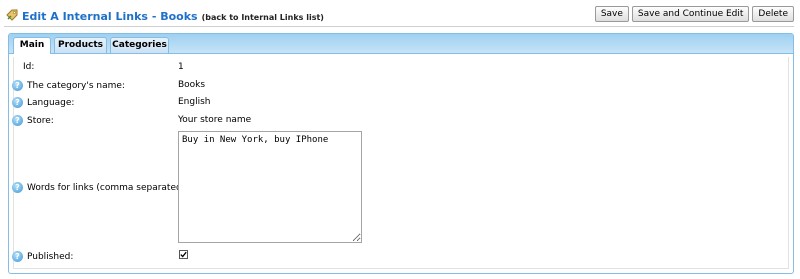 Image resolution: width=800 pixels, height=279 pixels. What do you see at coordinates (32, 45) in the screenshot?
I see `tab-main: Main` at bounding box center [32, 45].